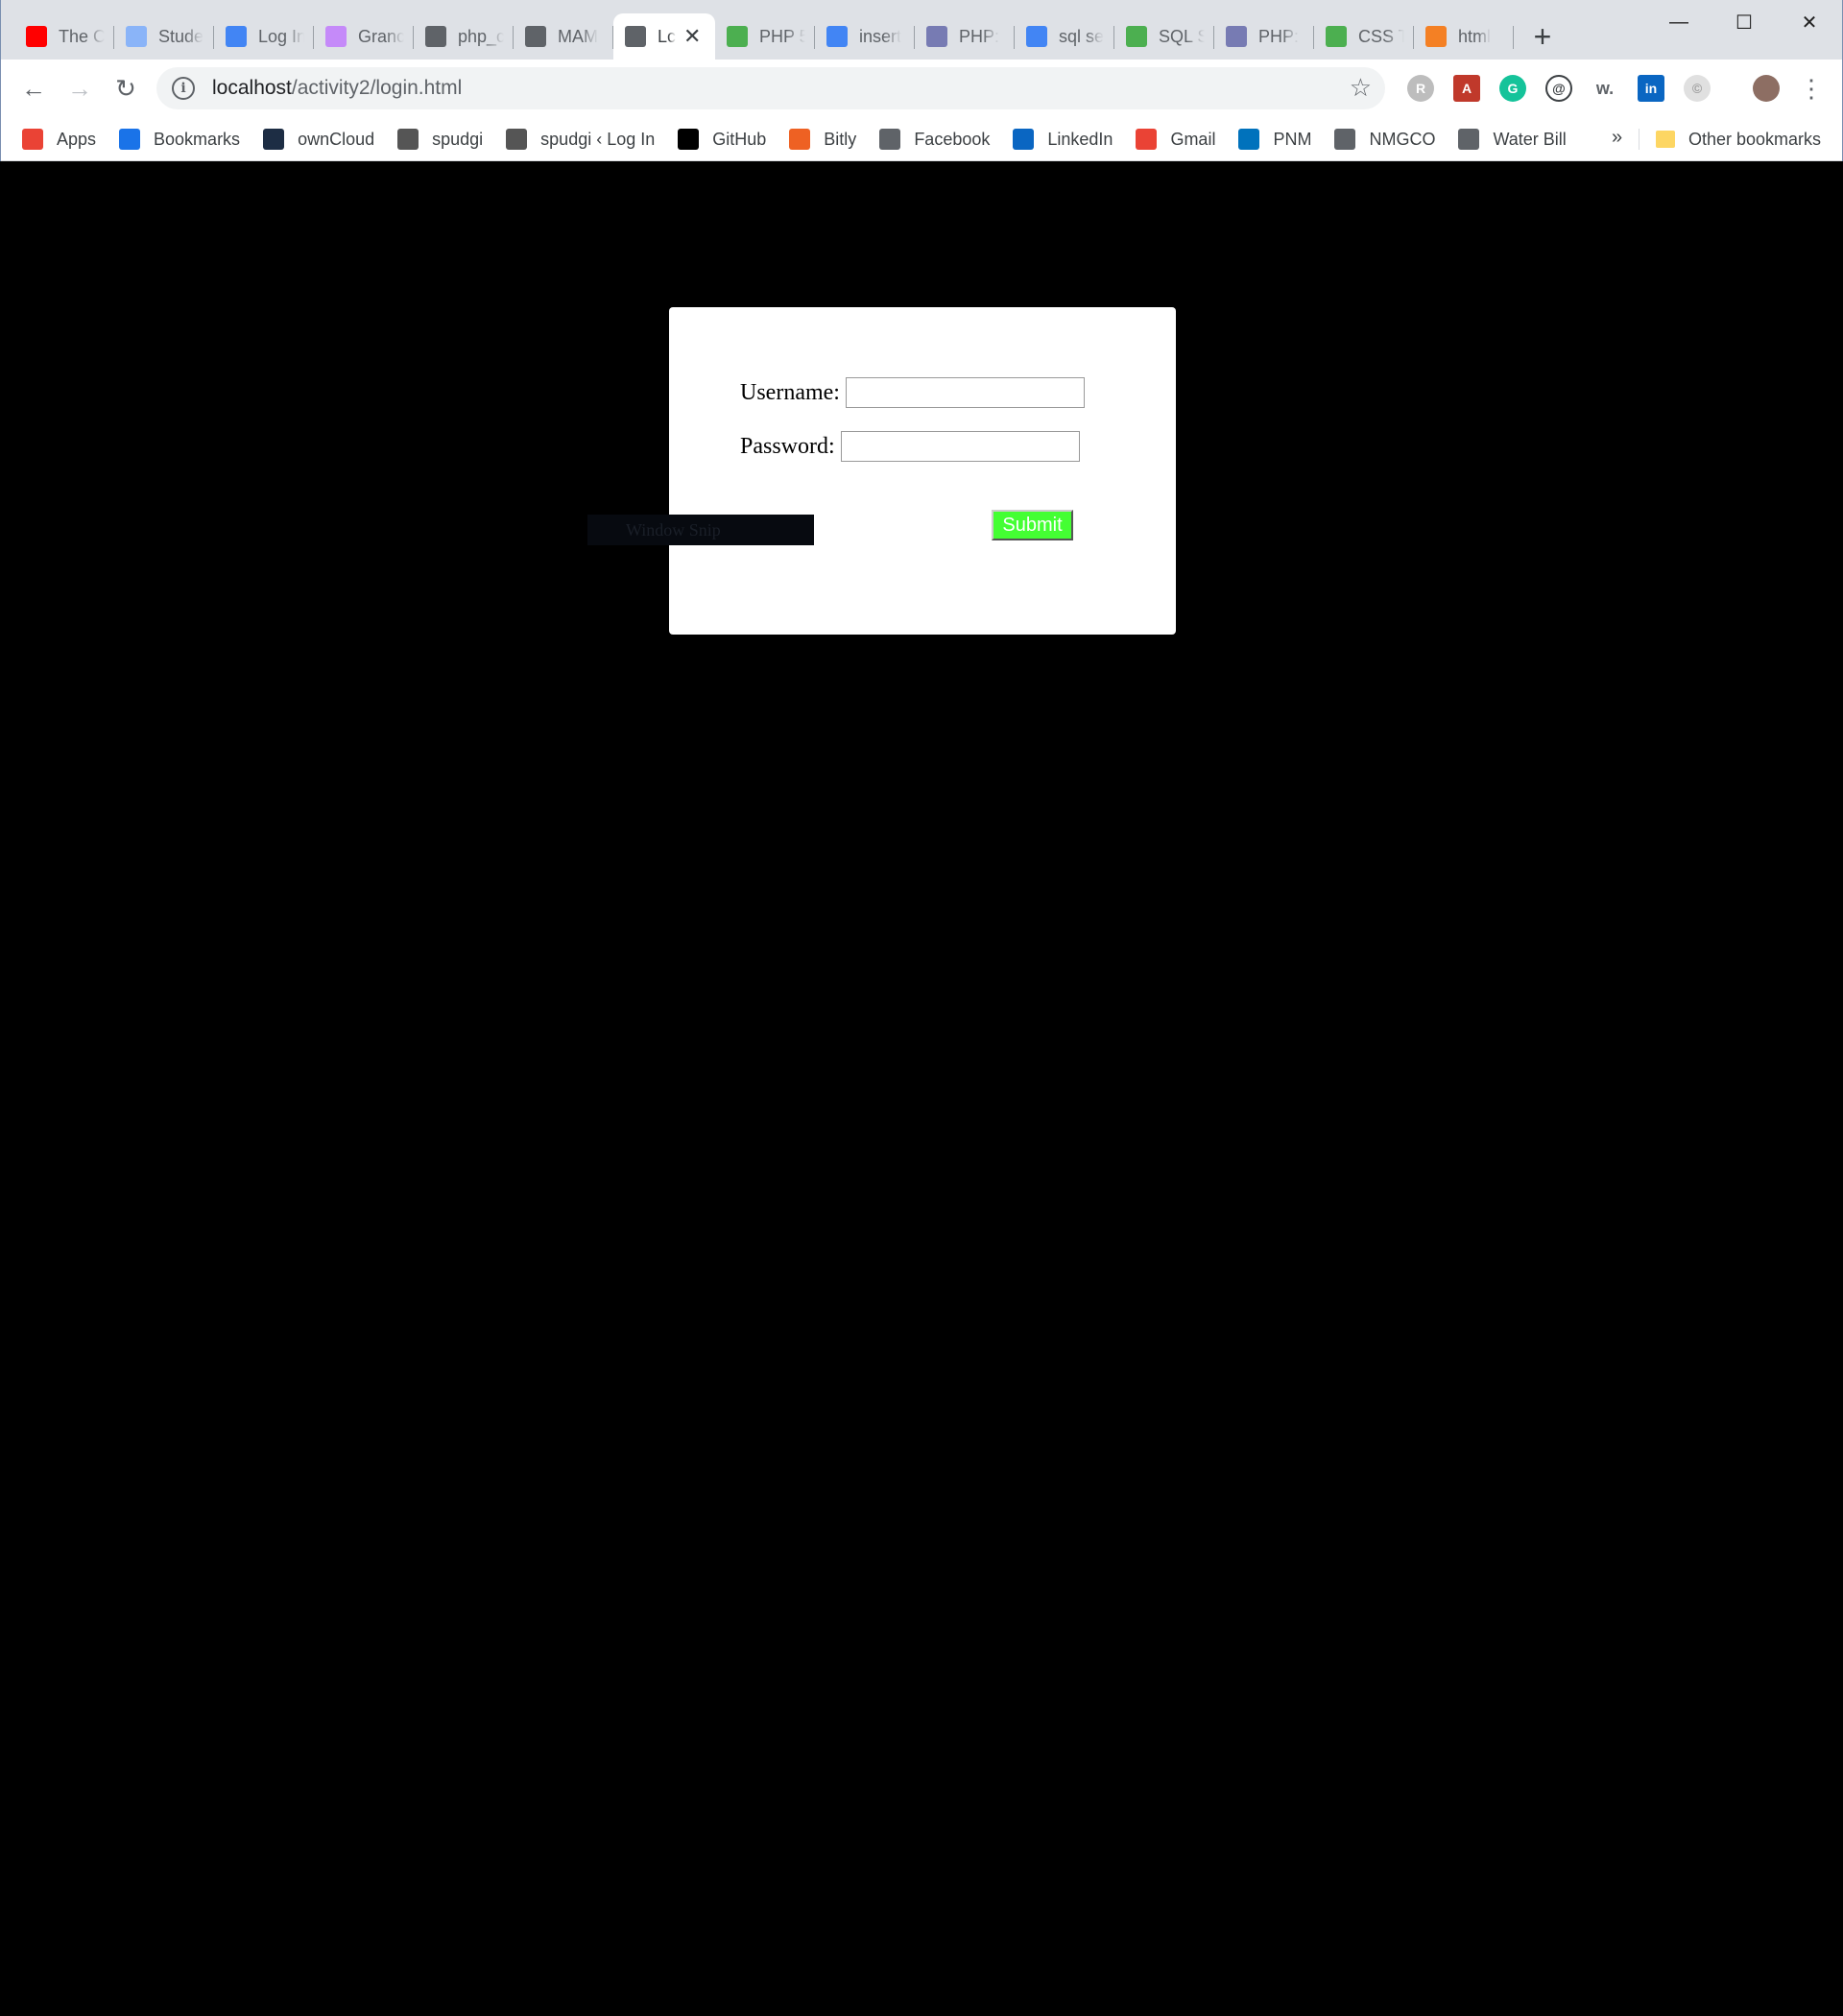  I want to click on tab-label: php_c, so click(481, 36).